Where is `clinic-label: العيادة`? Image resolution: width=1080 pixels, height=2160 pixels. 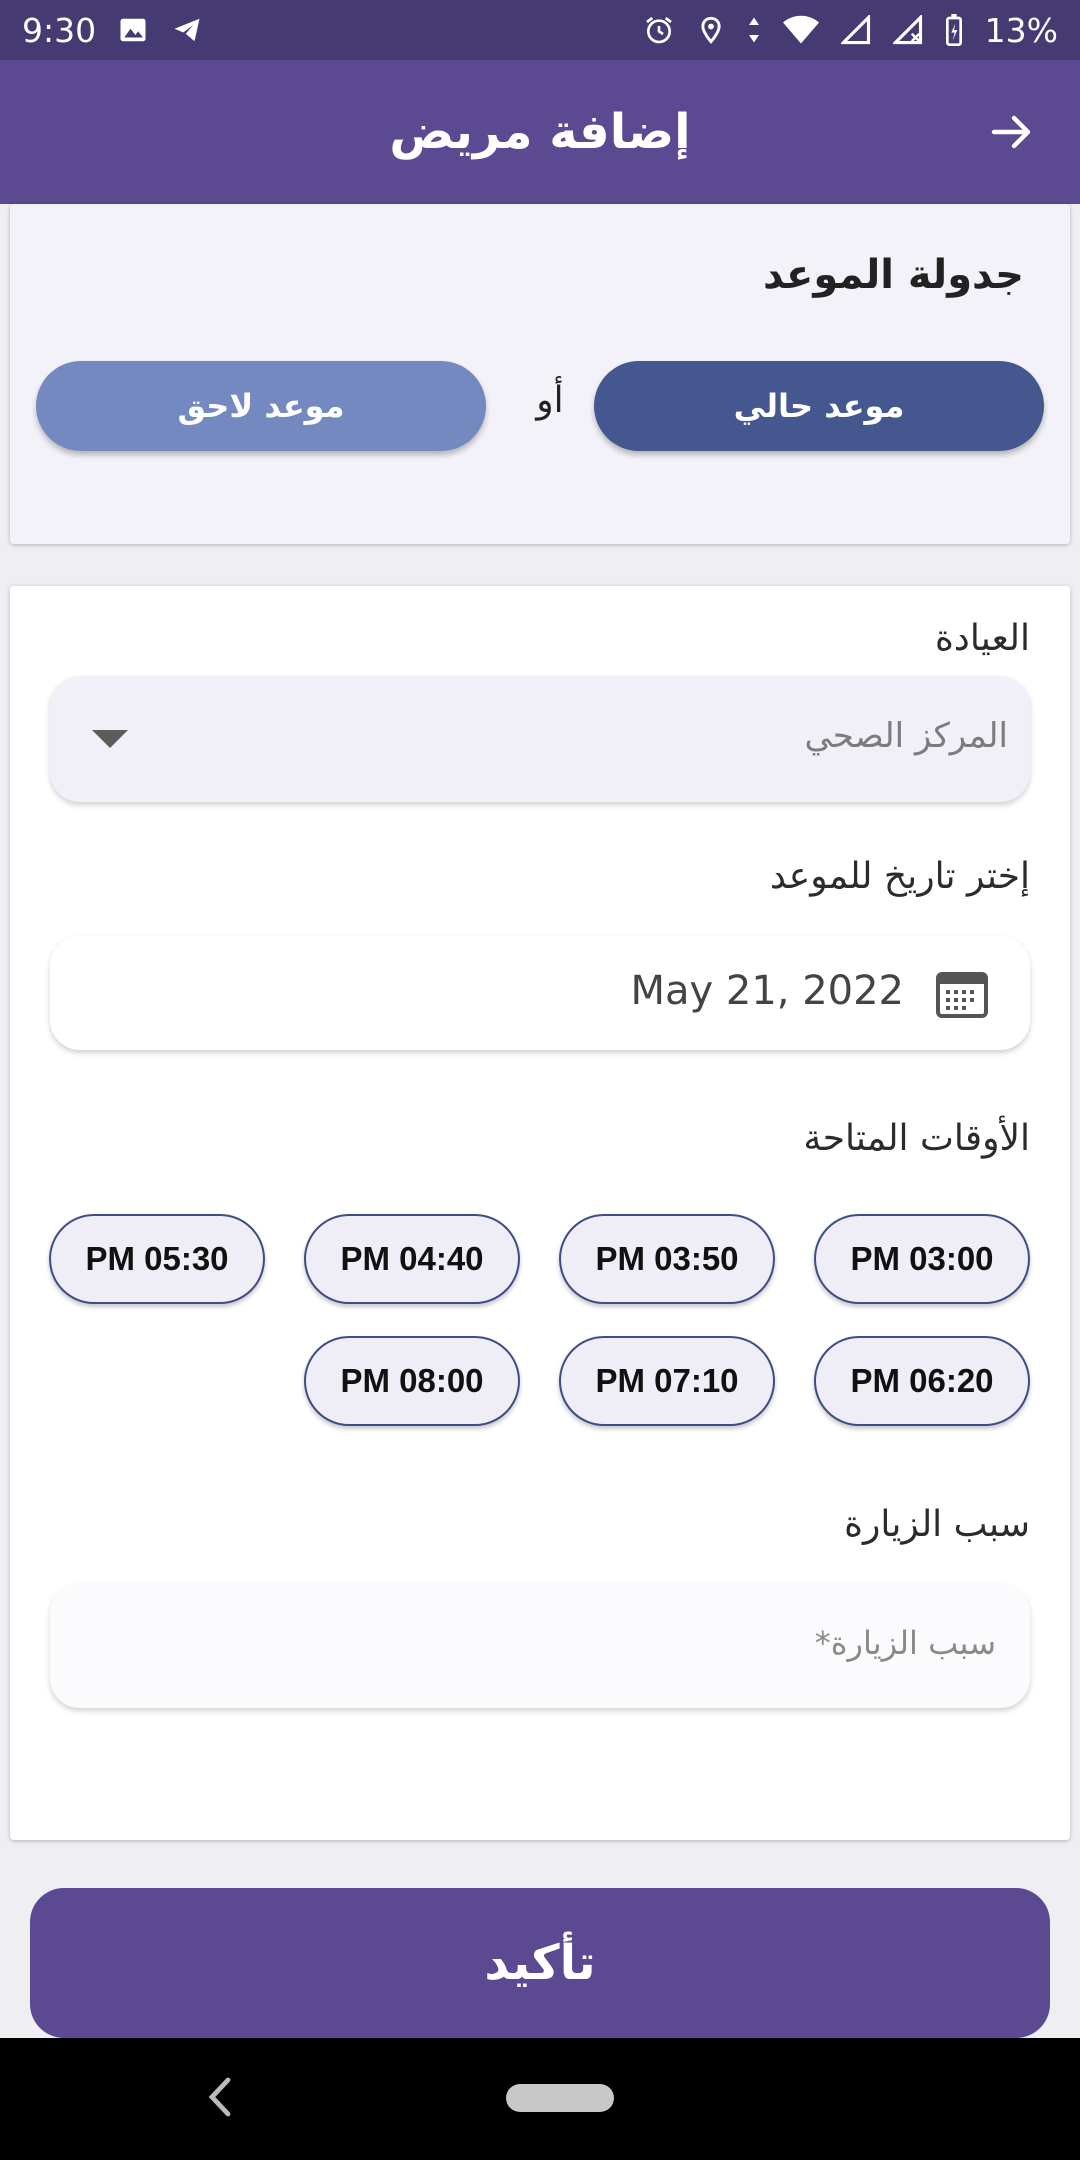 clinic-label: العيادة is located at coordinates (982, 638).